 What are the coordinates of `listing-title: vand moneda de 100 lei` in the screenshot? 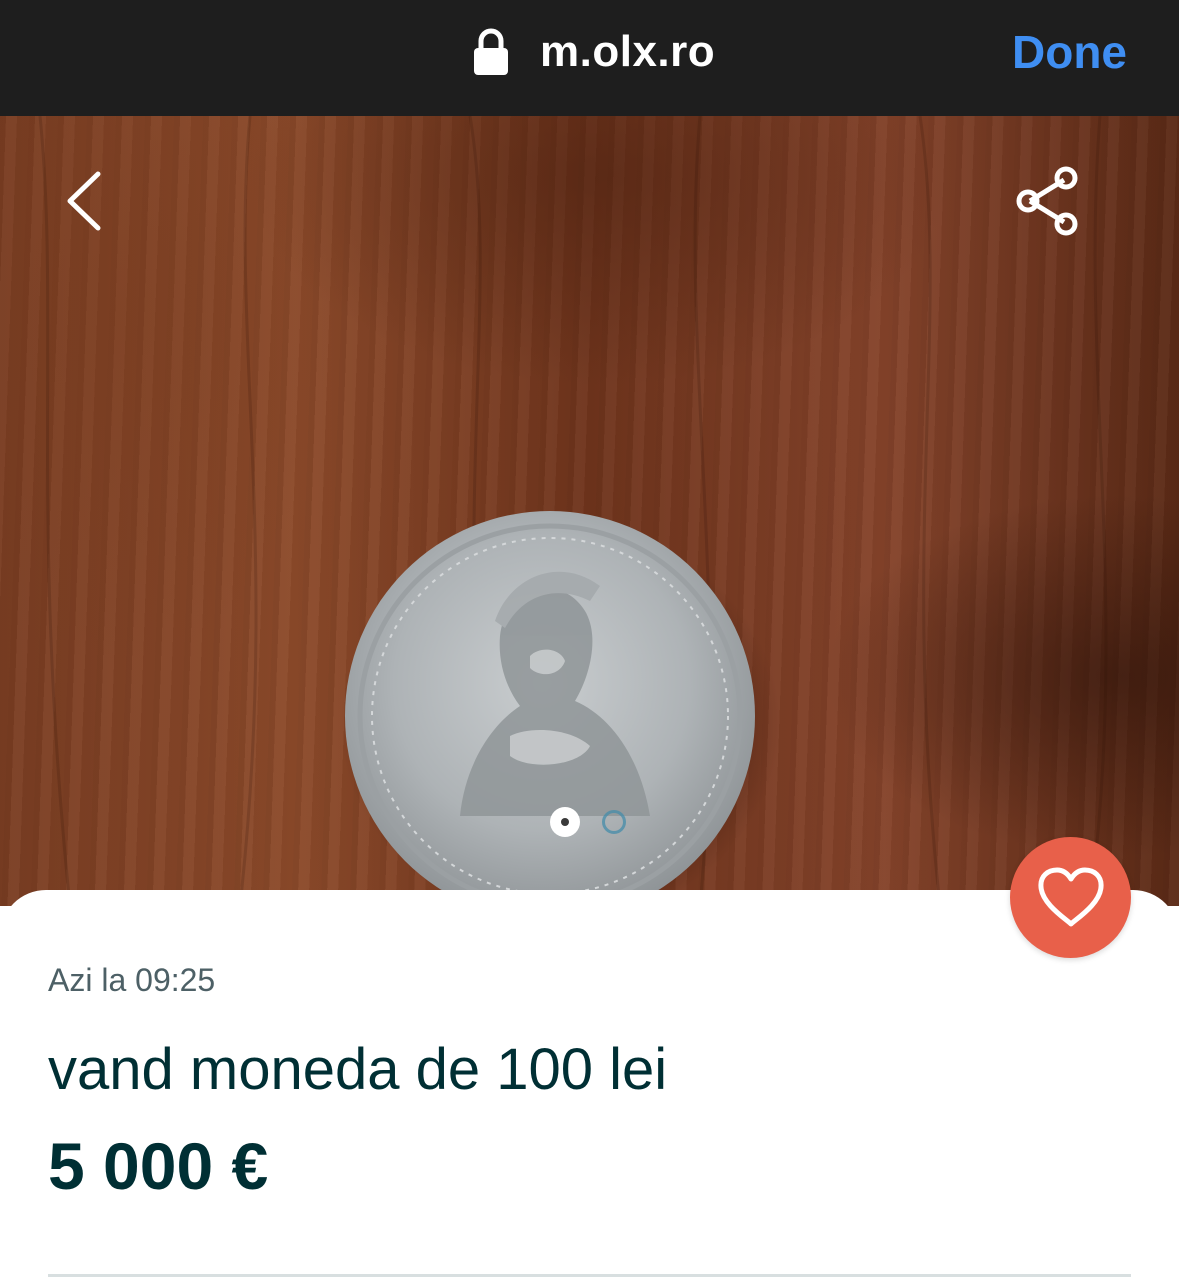 It's located at (358, 1069).